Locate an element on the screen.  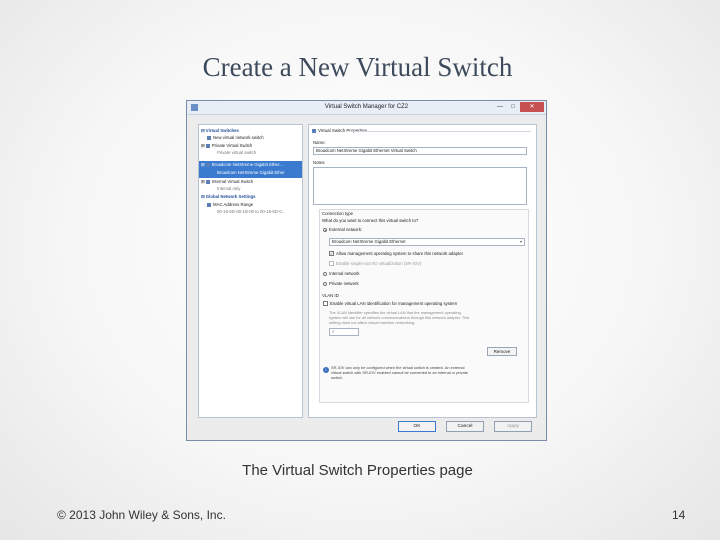
close-button: ✕ is located at coordinates (532, 107).